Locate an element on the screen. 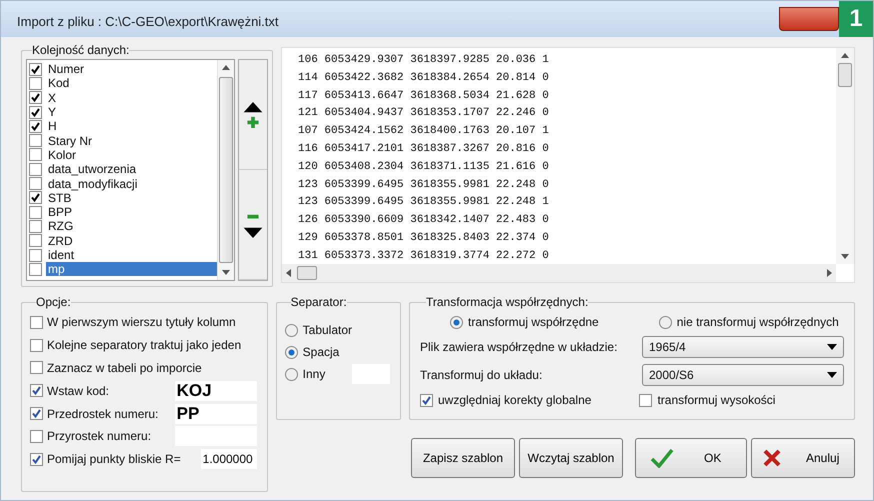  preview-line: 123 6053399.6495 3618355.9981 22.248 0 is located at coordinates (424, 185).